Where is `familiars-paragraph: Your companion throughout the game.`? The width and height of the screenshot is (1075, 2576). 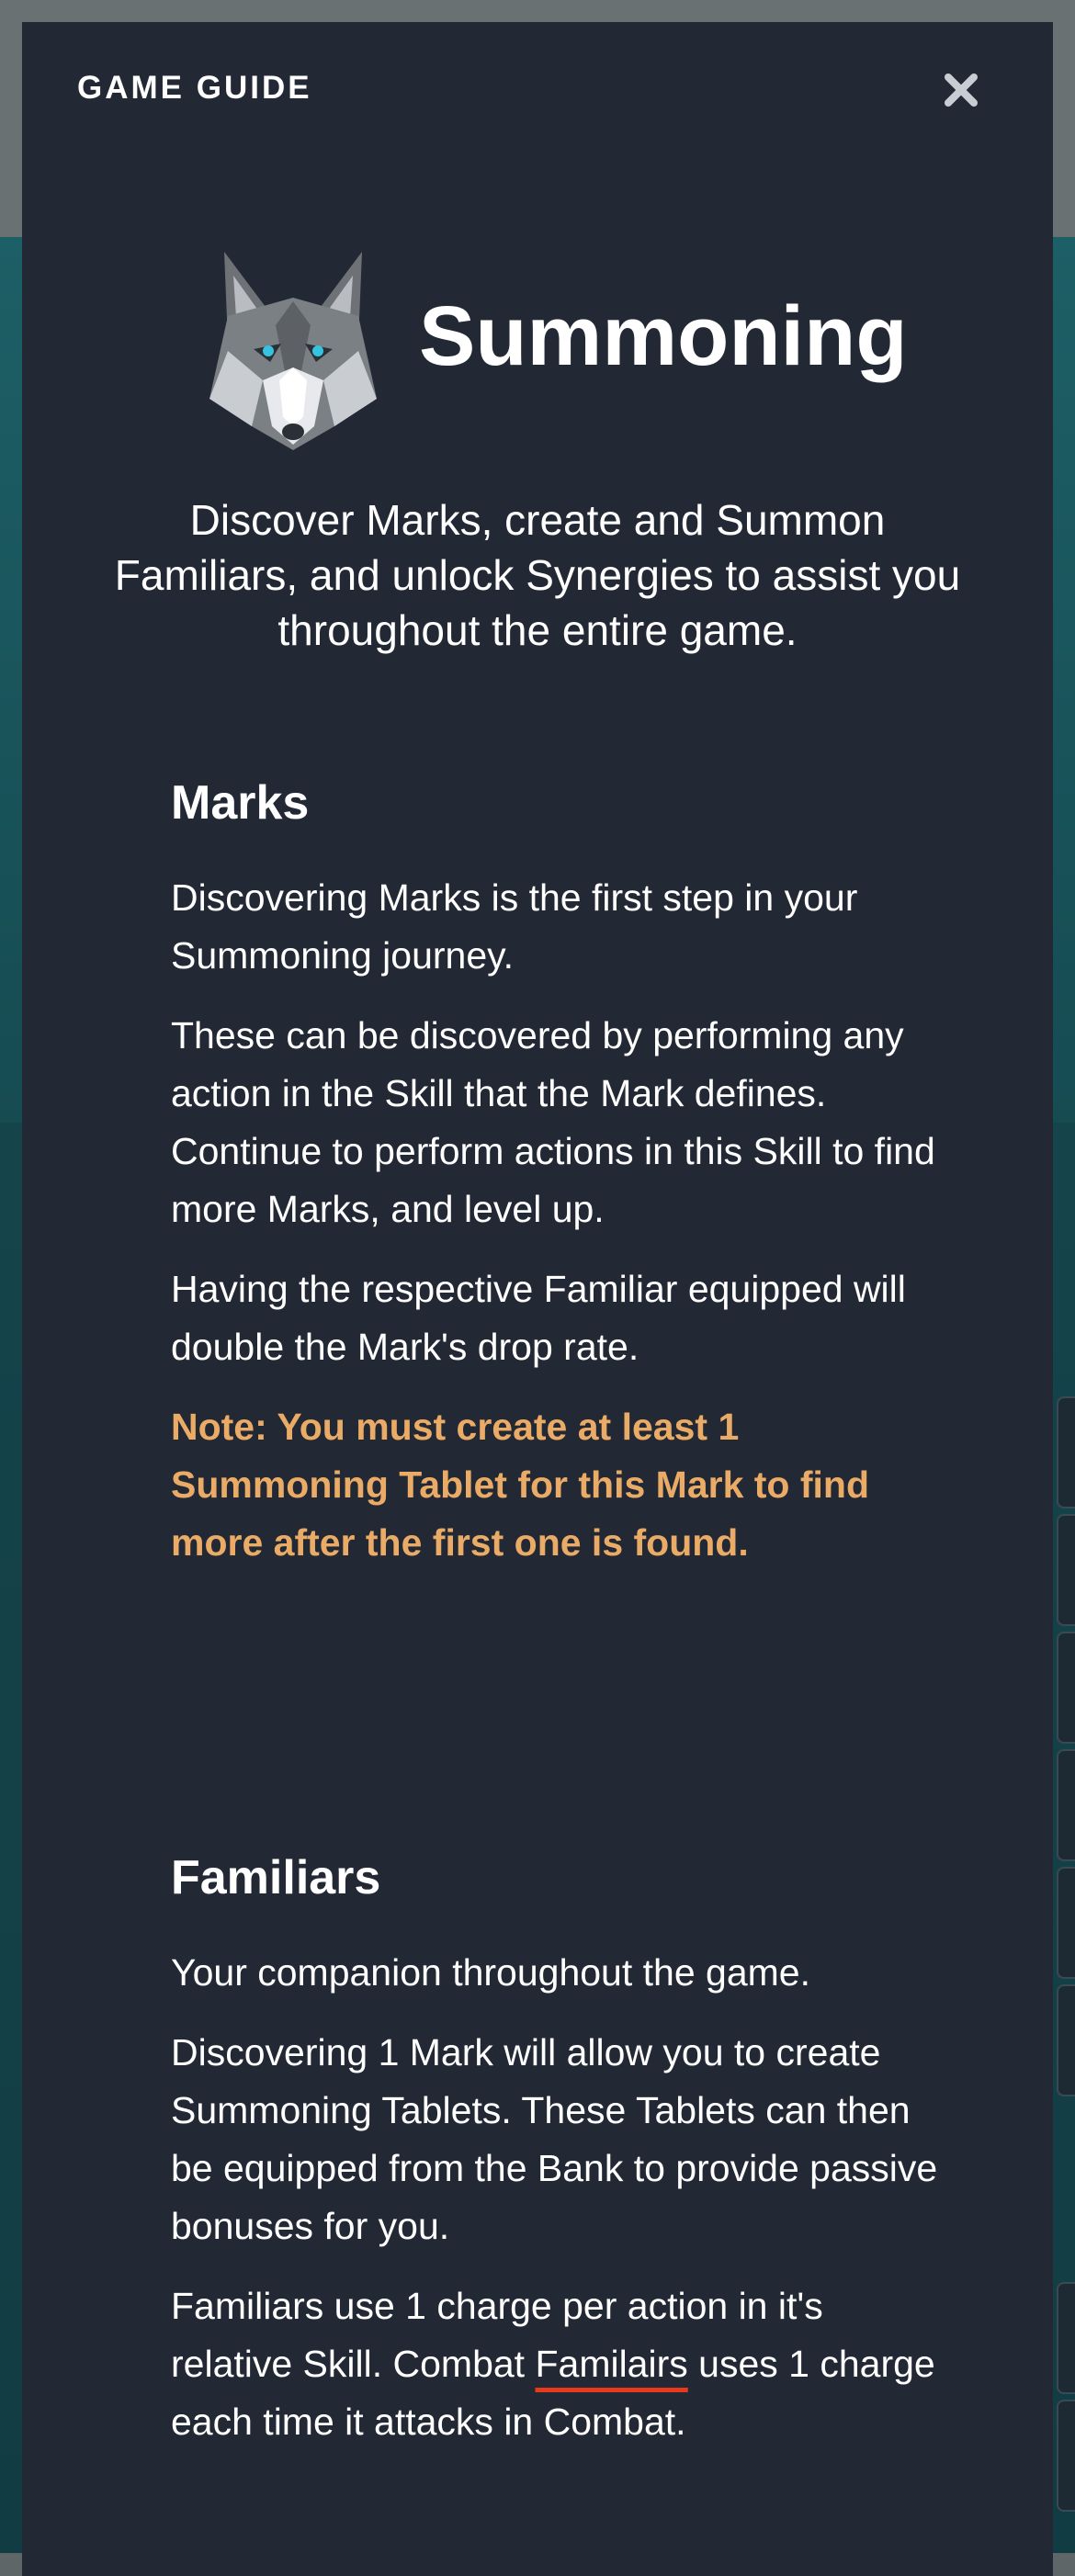 familiars-paragraph: Your companion throughout the game. is located at coordinates (491, 1972).